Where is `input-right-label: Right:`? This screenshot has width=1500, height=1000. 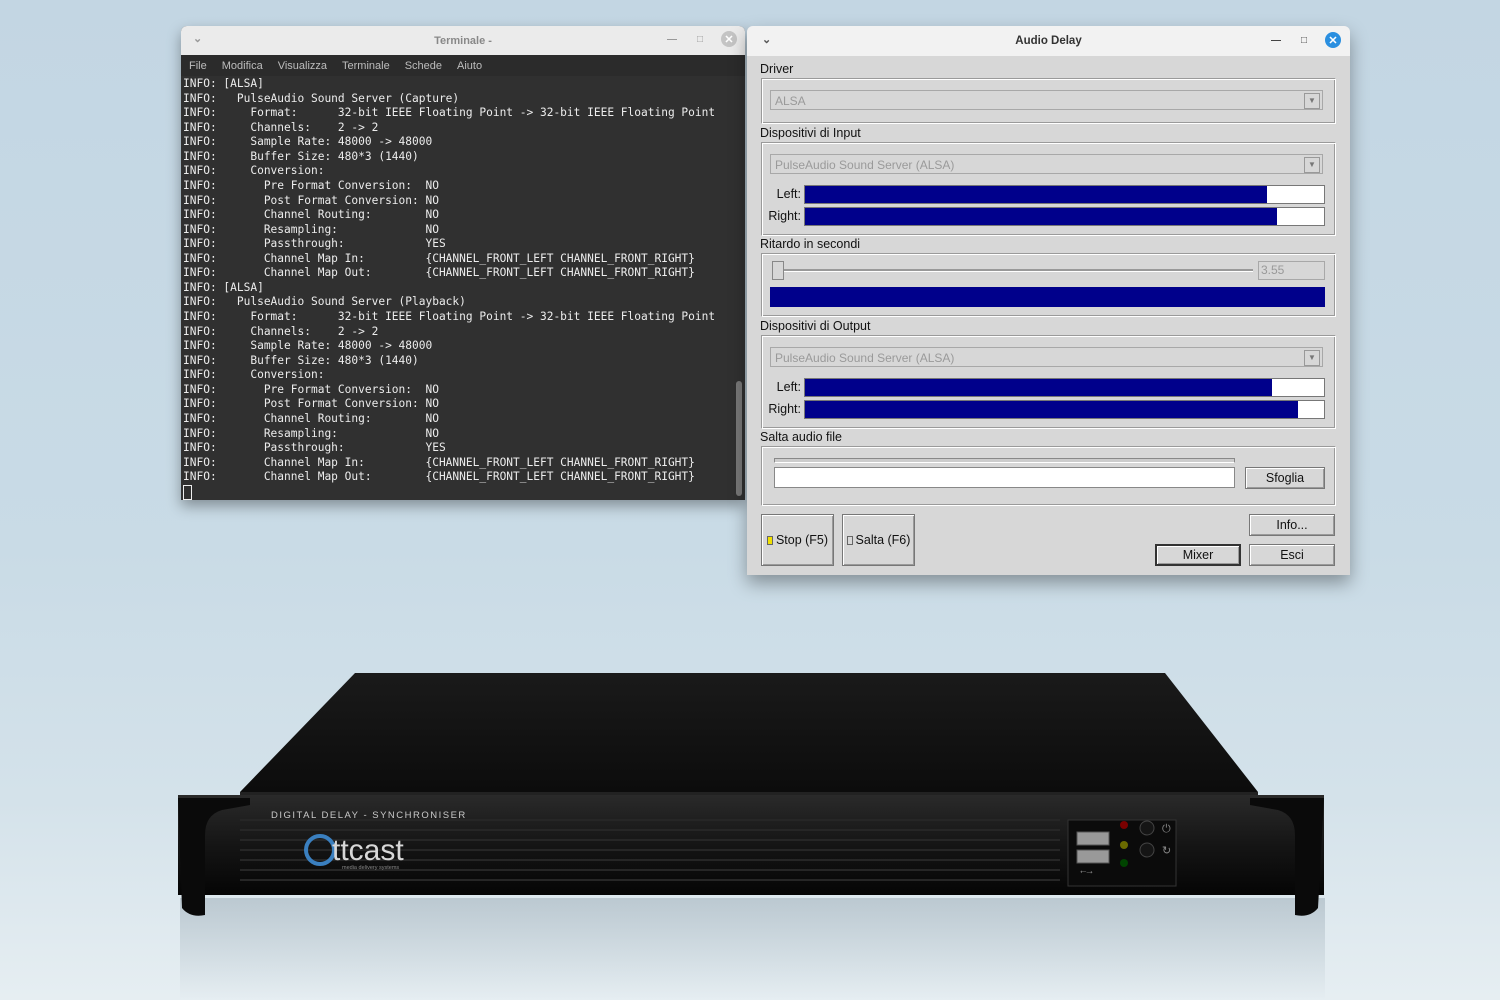 input-right-label: Right: is located at coordinates (784, 216).